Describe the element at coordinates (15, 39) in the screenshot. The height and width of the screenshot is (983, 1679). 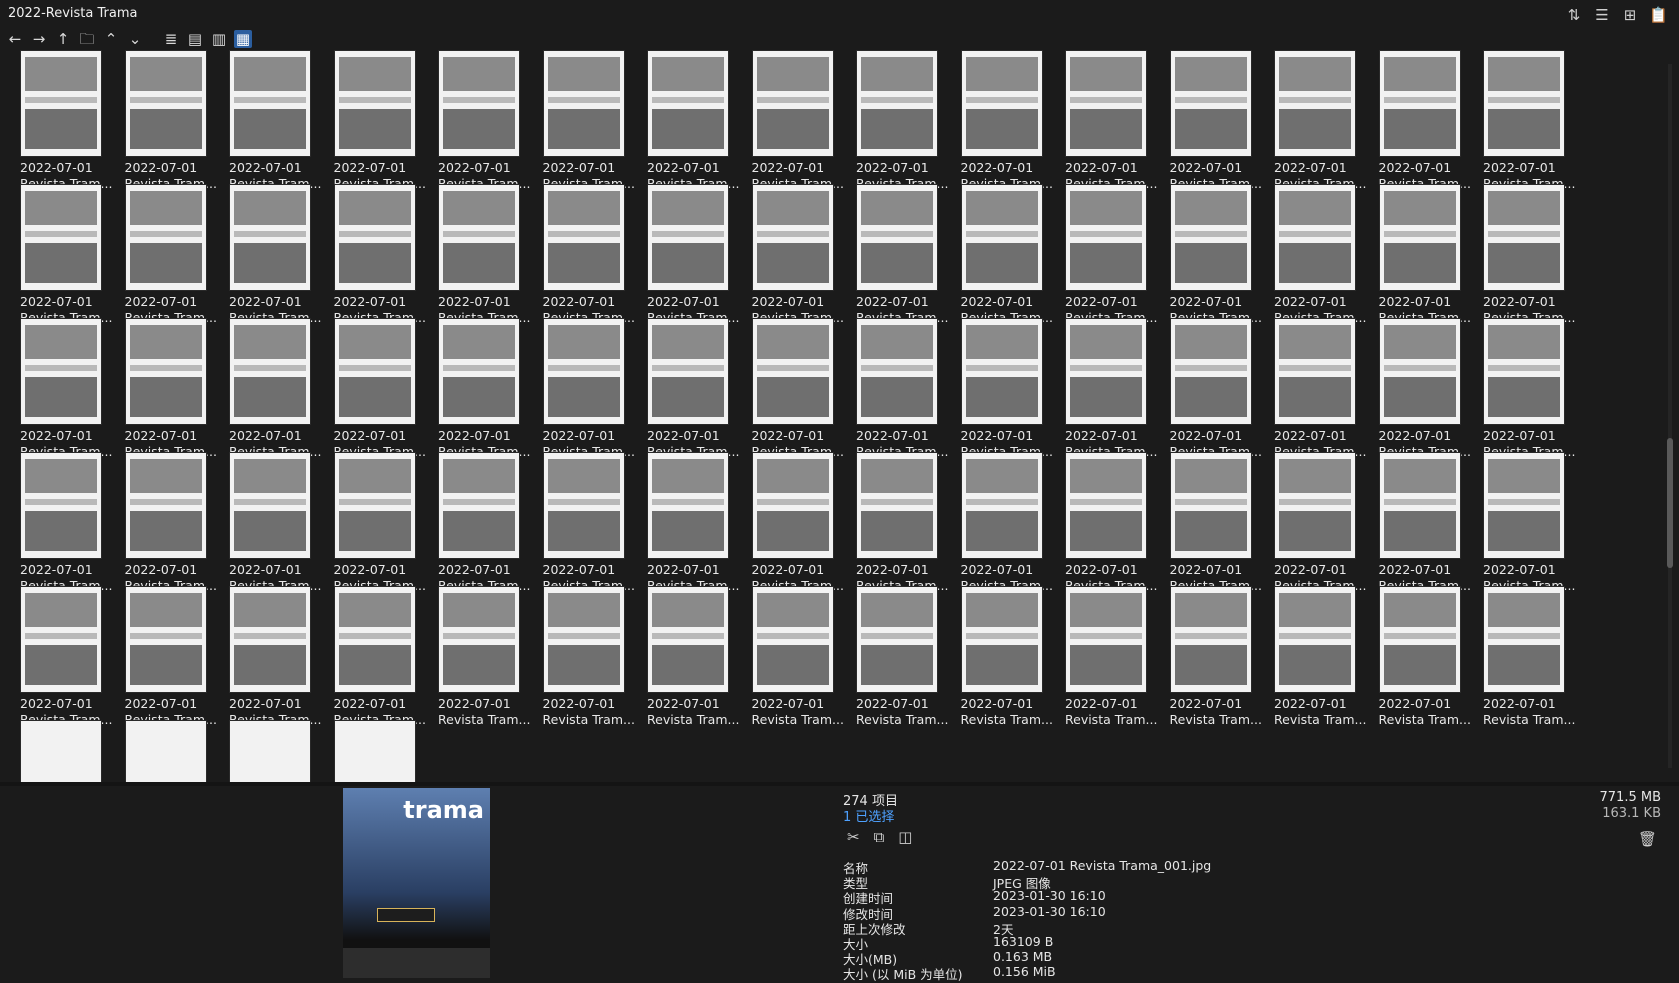
I see `arrow-left-icon: ←` at that location.